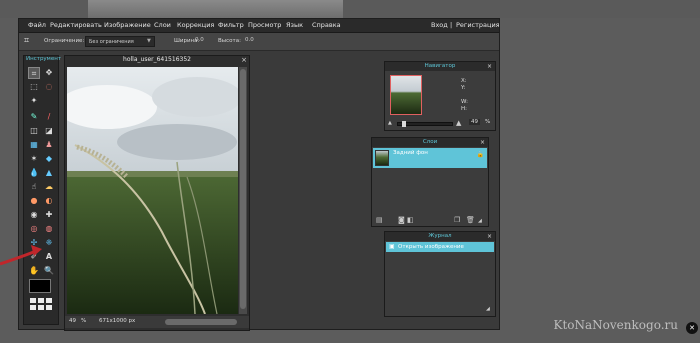 The width and height of the screenshot is (700, 343). What do you see at coordinates (76, 25) in the screenshot?
I see `menu-edit: Редактировать` at bounding box center [76, 25].